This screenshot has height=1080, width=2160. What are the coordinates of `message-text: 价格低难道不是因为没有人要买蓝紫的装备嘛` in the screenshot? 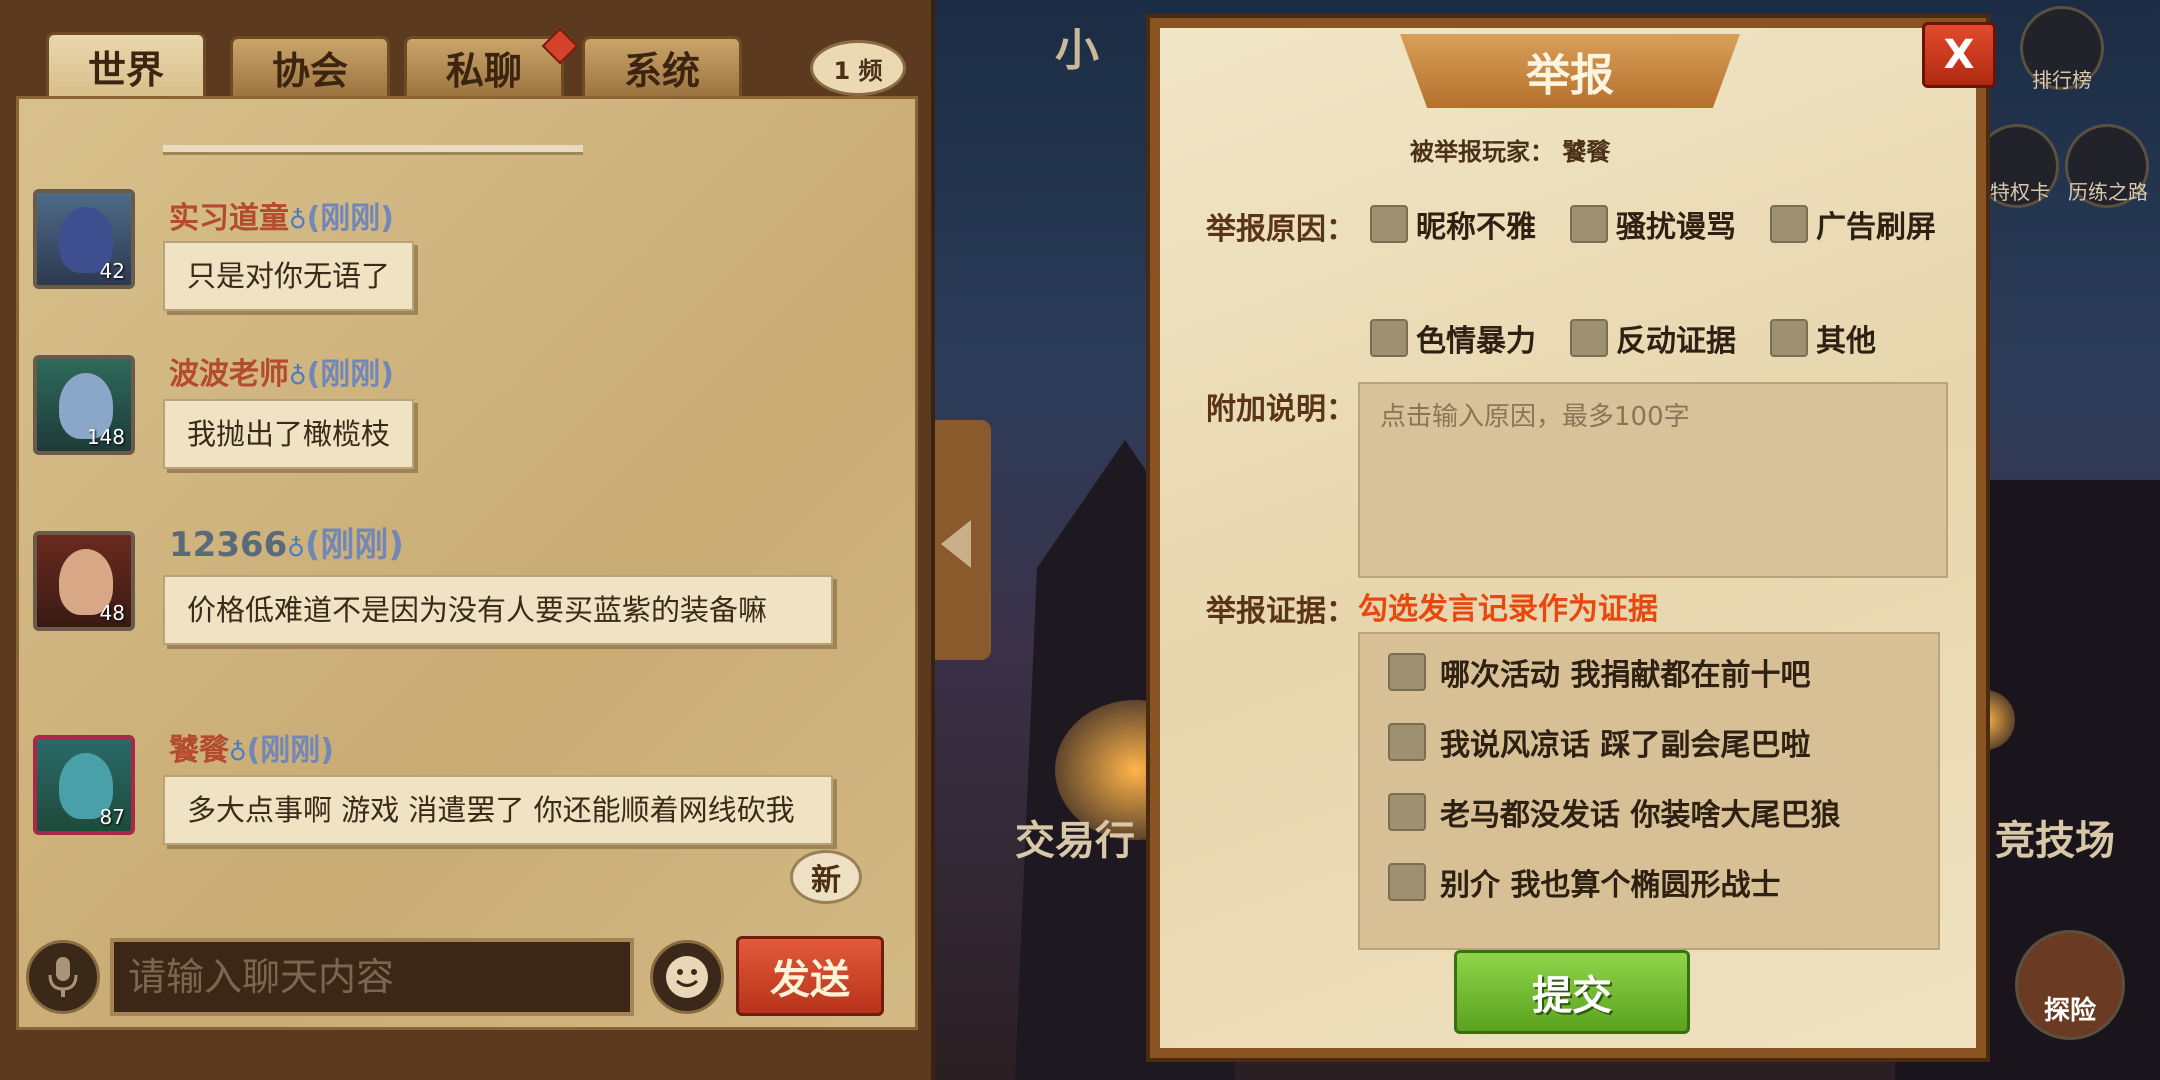 It's located at (477, 610).